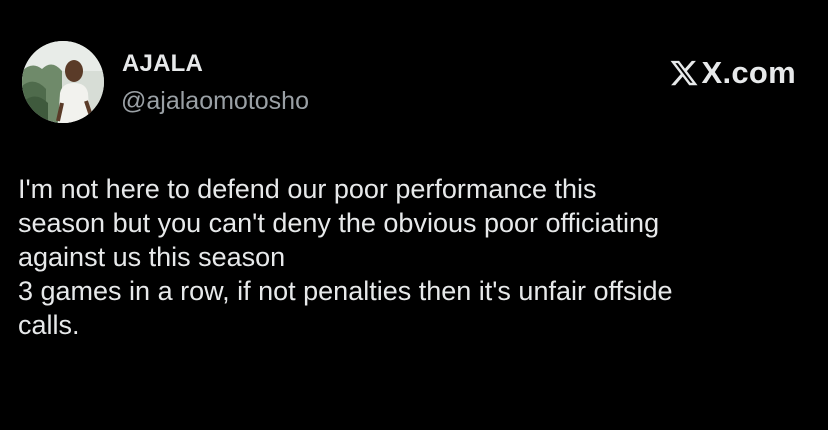 This screenshot has height=430, width=828. What do you see at coordinates (748, 72) in the screenshot?
I see `site-domain: X.com` at bounding box center [748, 72].